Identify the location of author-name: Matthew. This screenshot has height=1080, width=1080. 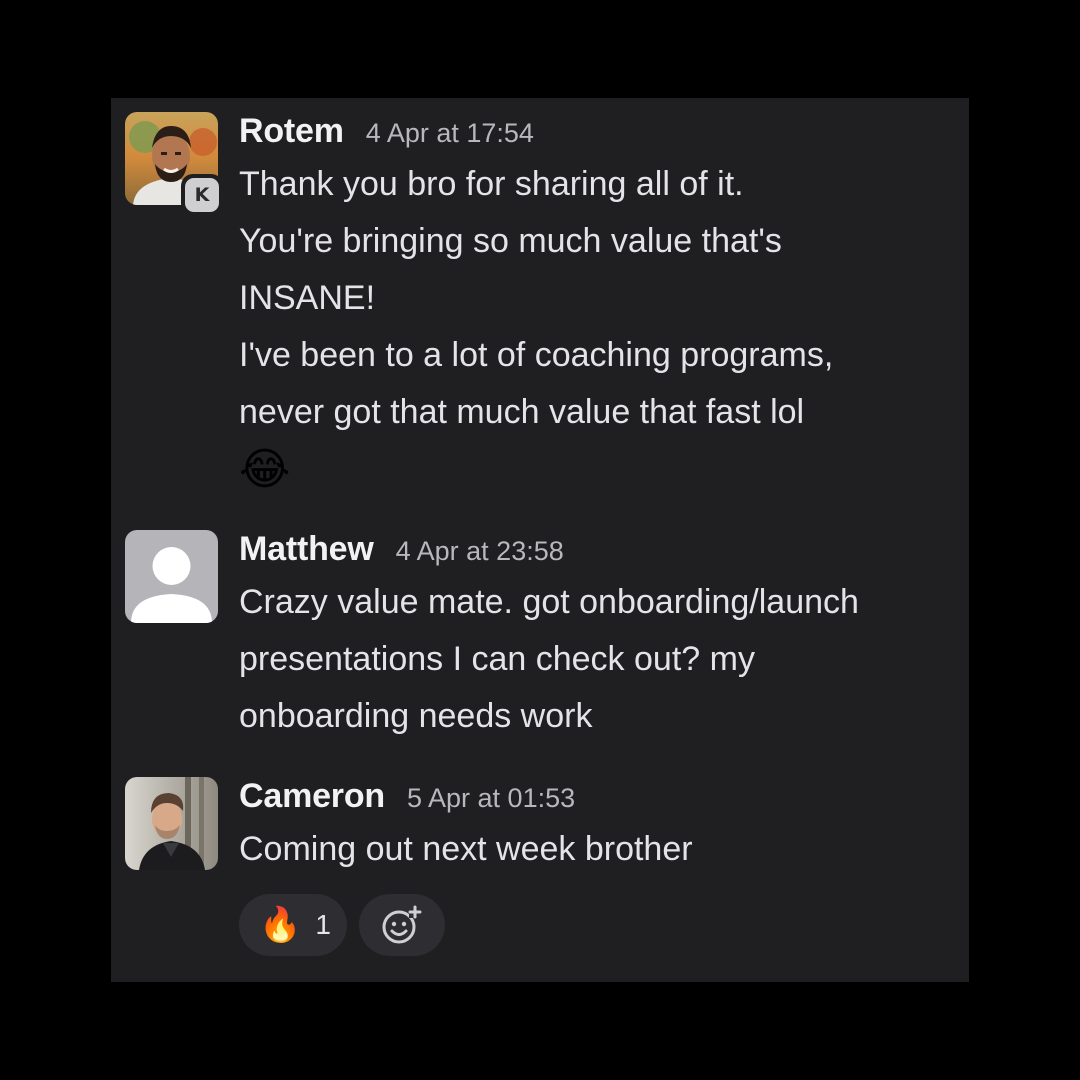
(306, 549).